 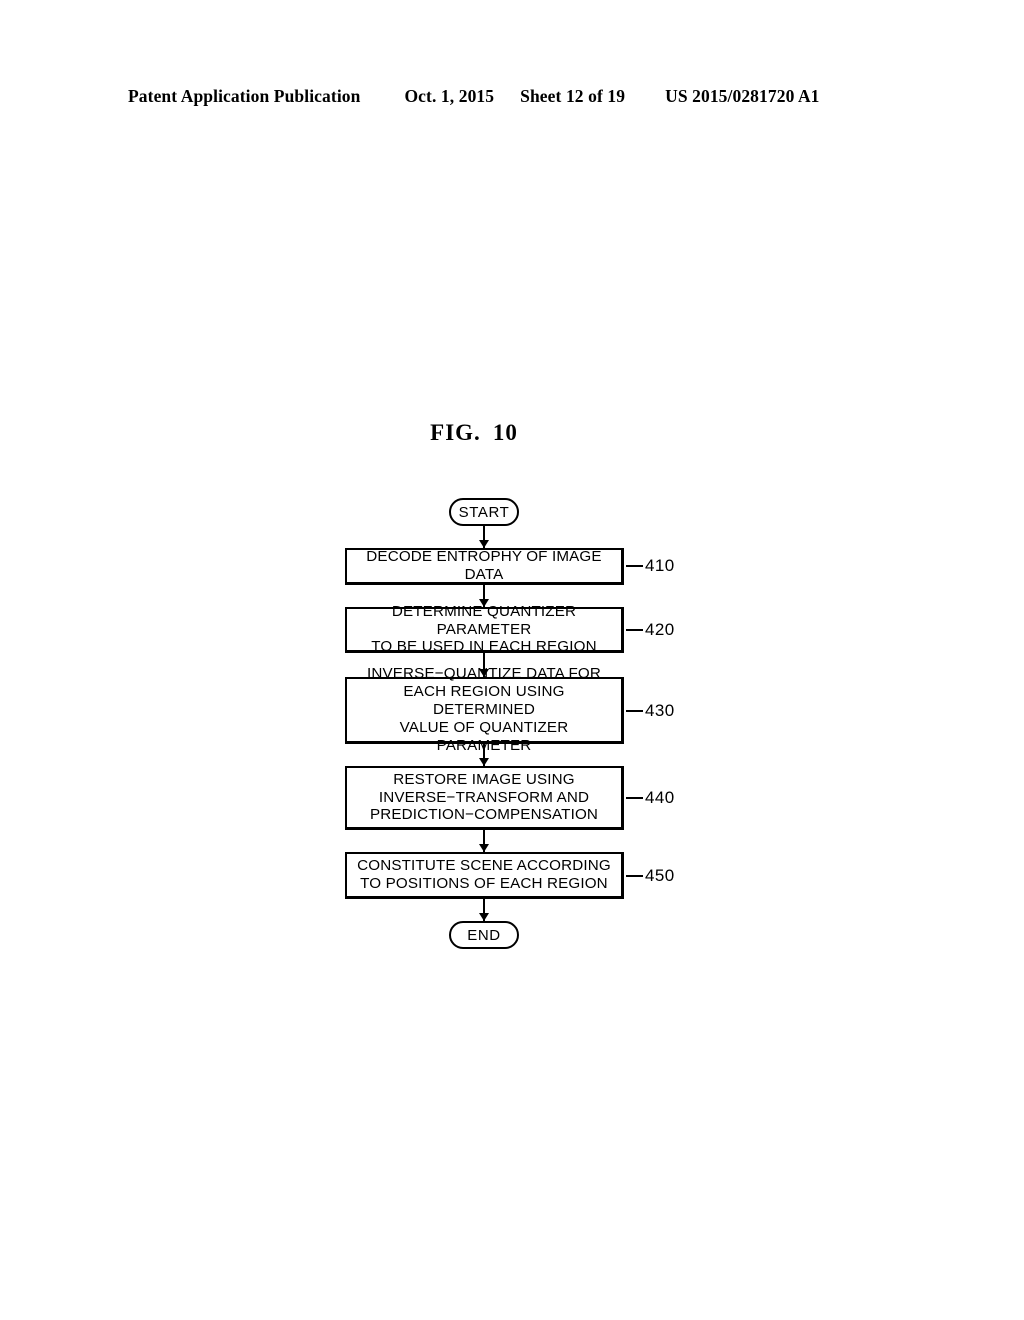 I want to click on flowchart-step-410: DECODE ENTROPHY OF IMAGE DATA, so click(x=484, y=566).